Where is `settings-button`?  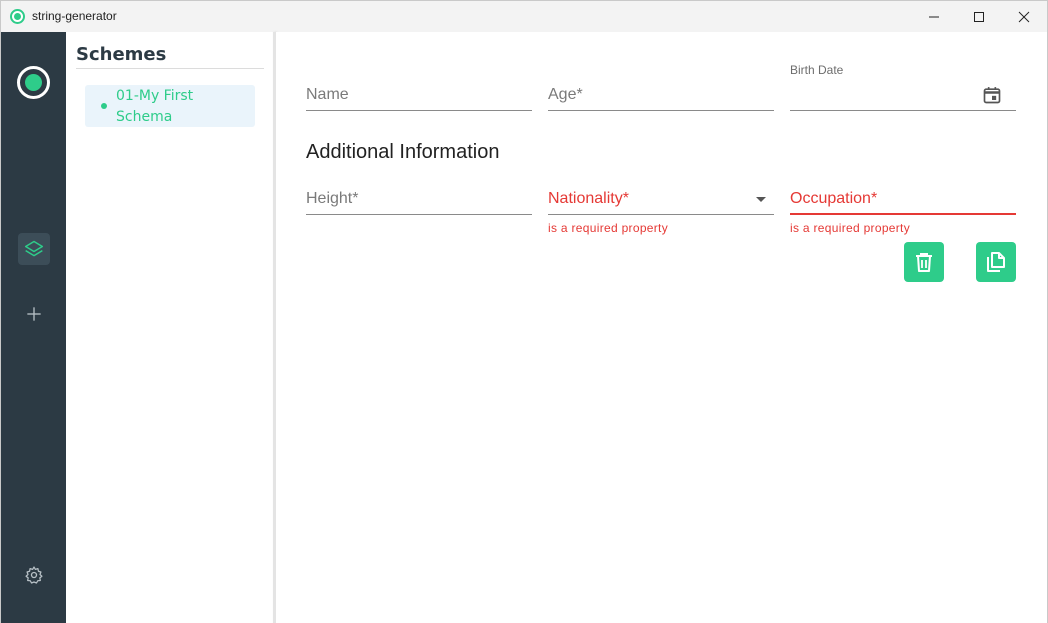
settings-button is located at coordinates (34, 575).